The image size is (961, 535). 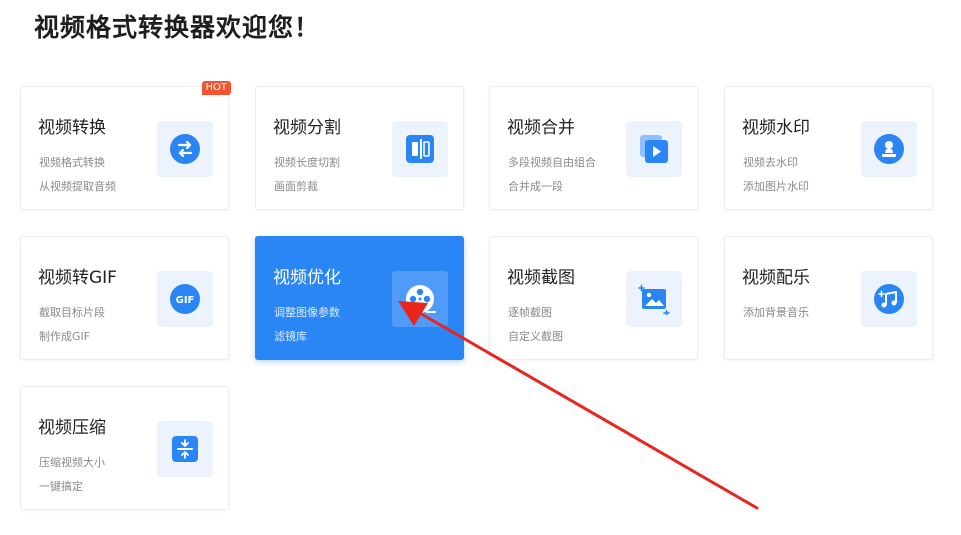 What do you see at coordinates (420, 299) in the screenshot?
I see `film-reel-icon` at bounding box center [420, 299].